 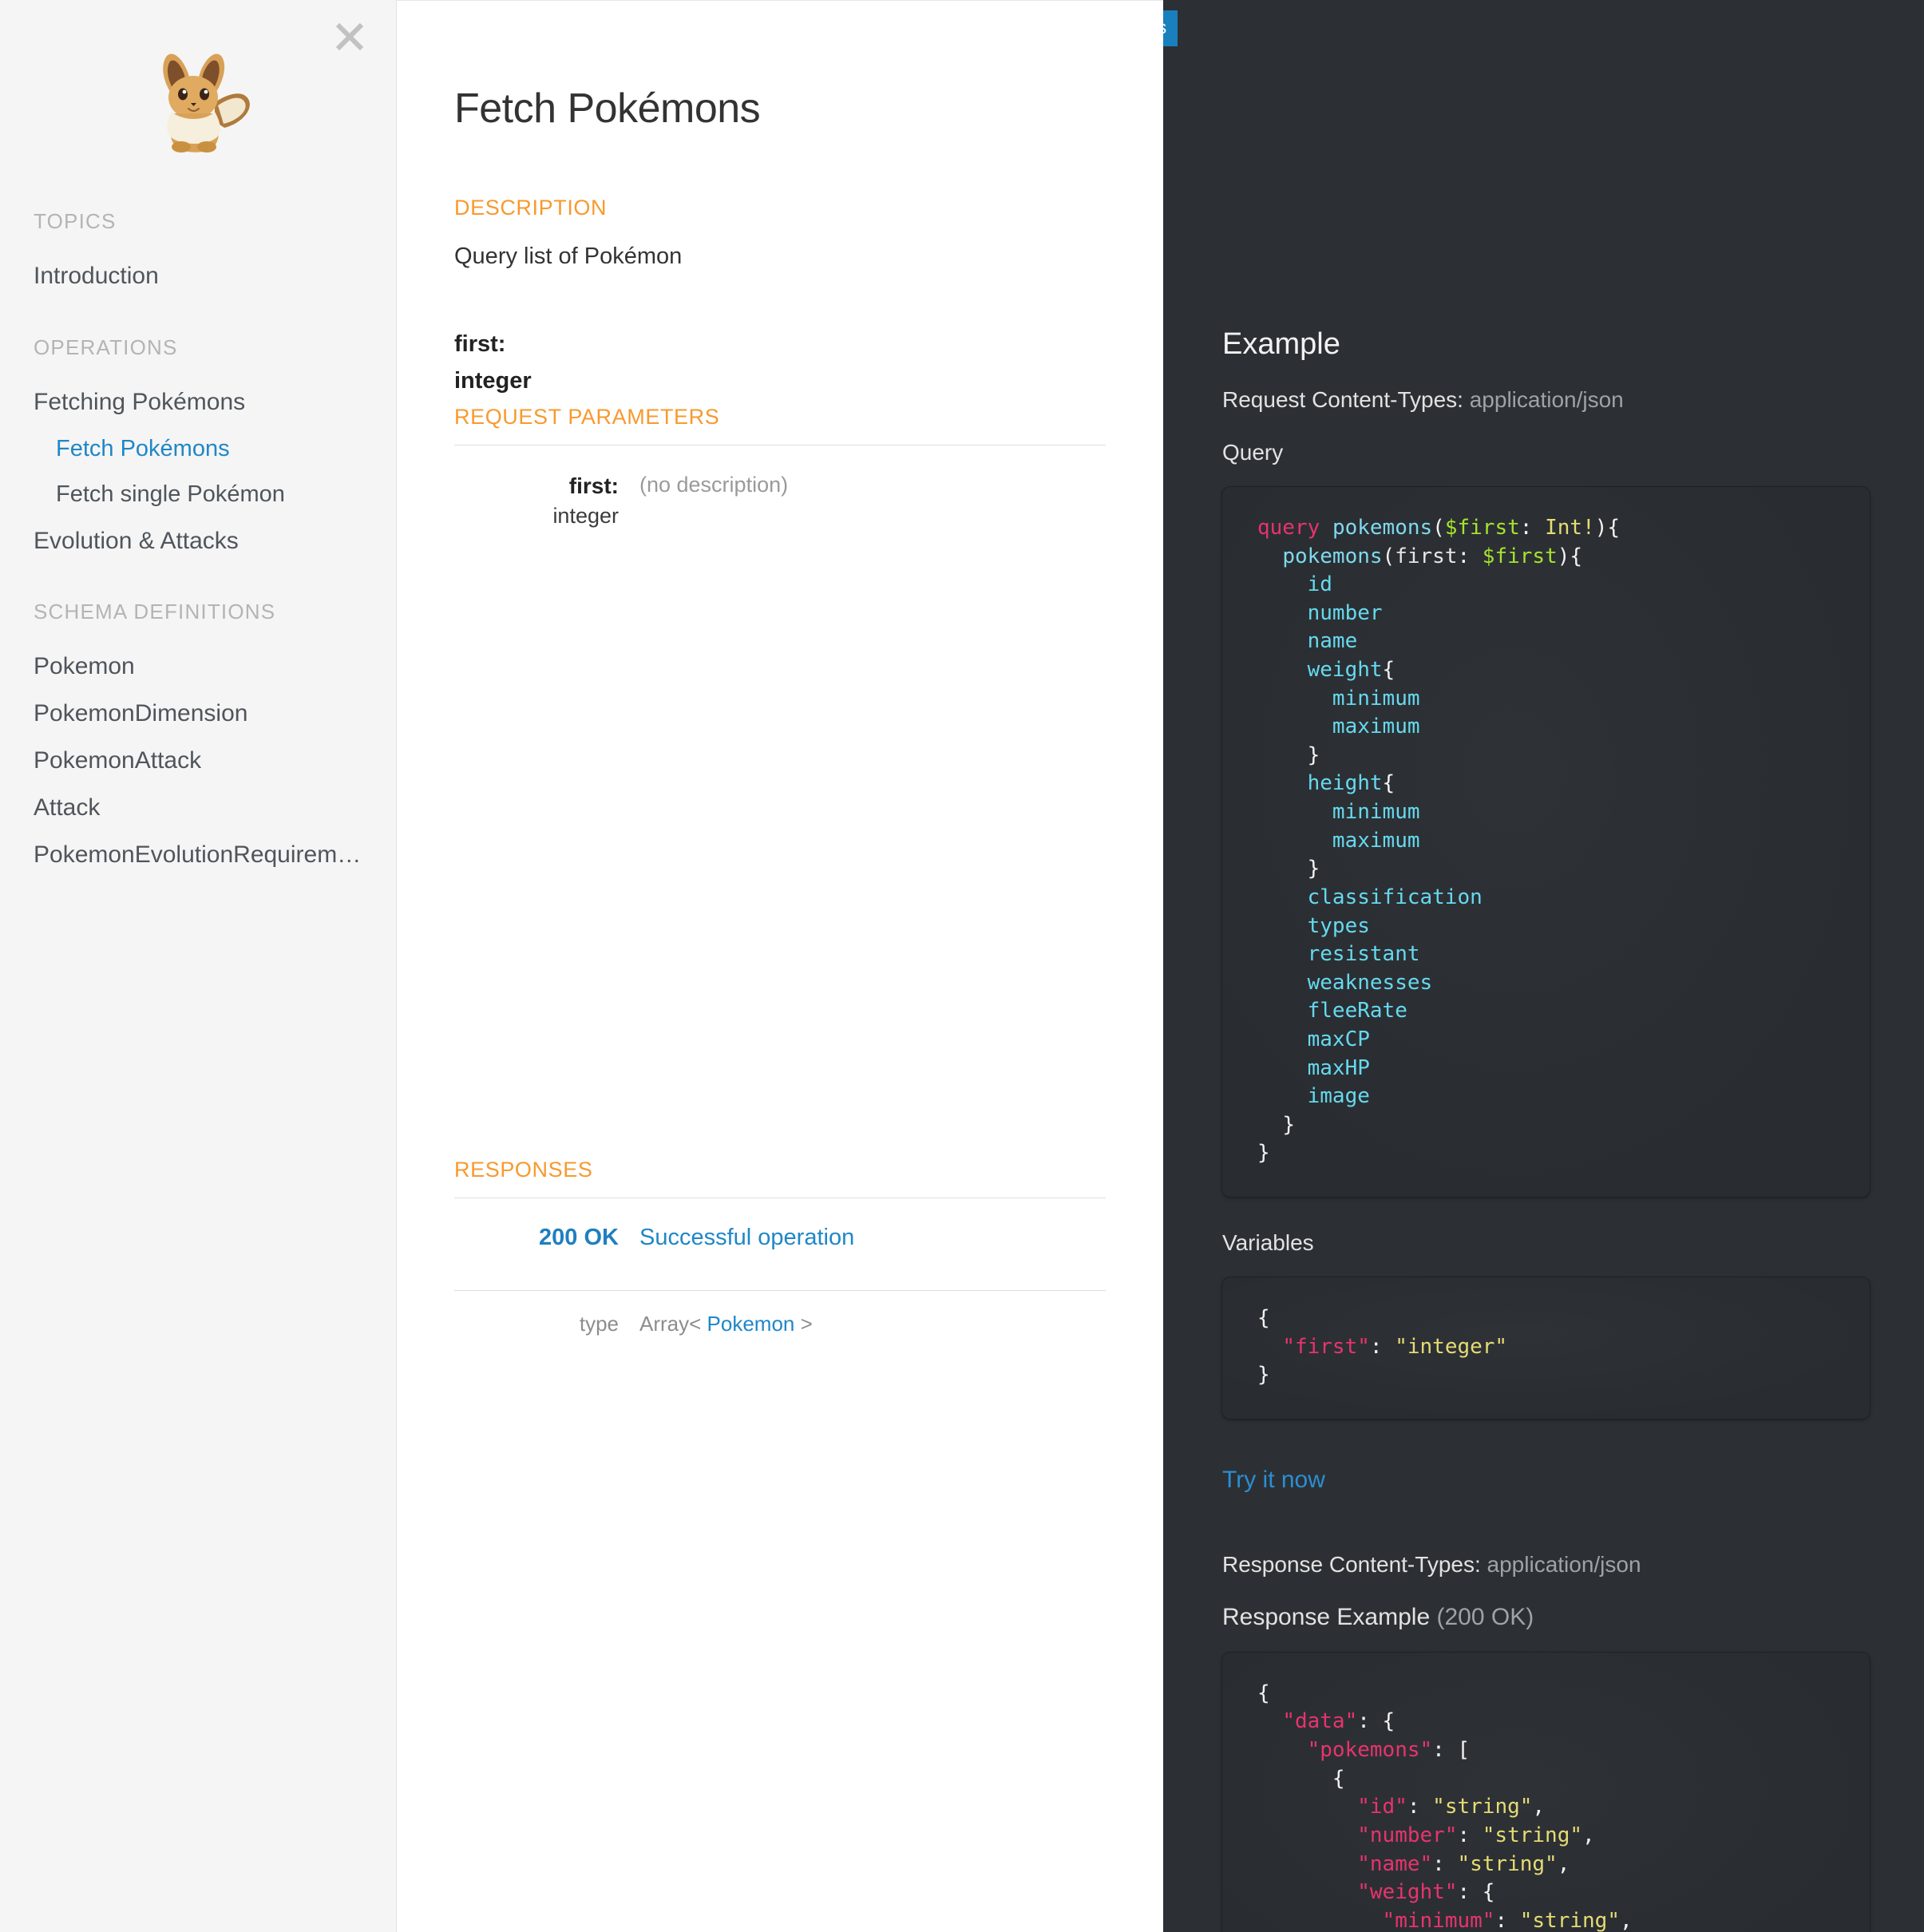 I want to click on response-content-types: Response Content-Types: application/json, so click(x=1546, y=1565).